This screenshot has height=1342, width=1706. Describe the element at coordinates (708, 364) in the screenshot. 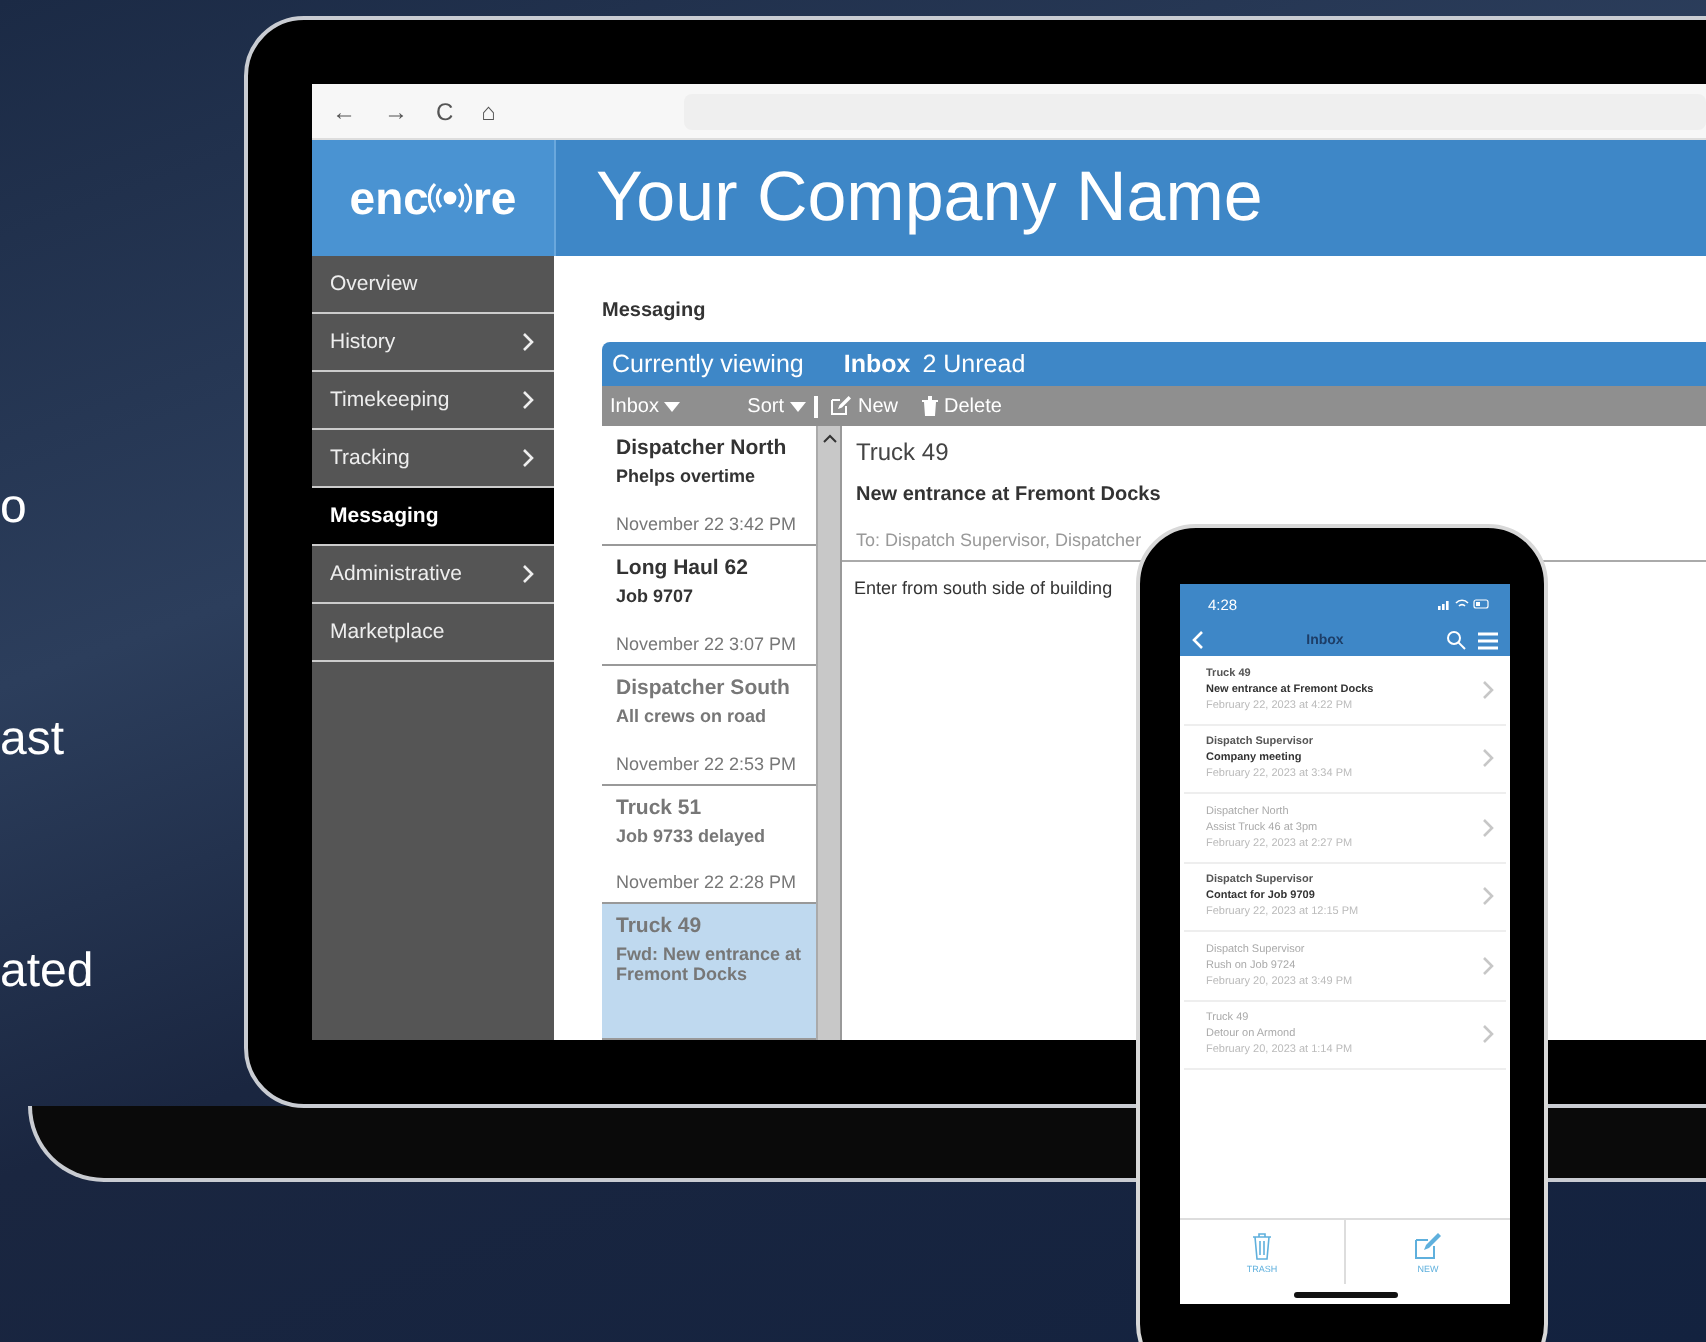

I see `viewing-label: Currently viewing` at that location.